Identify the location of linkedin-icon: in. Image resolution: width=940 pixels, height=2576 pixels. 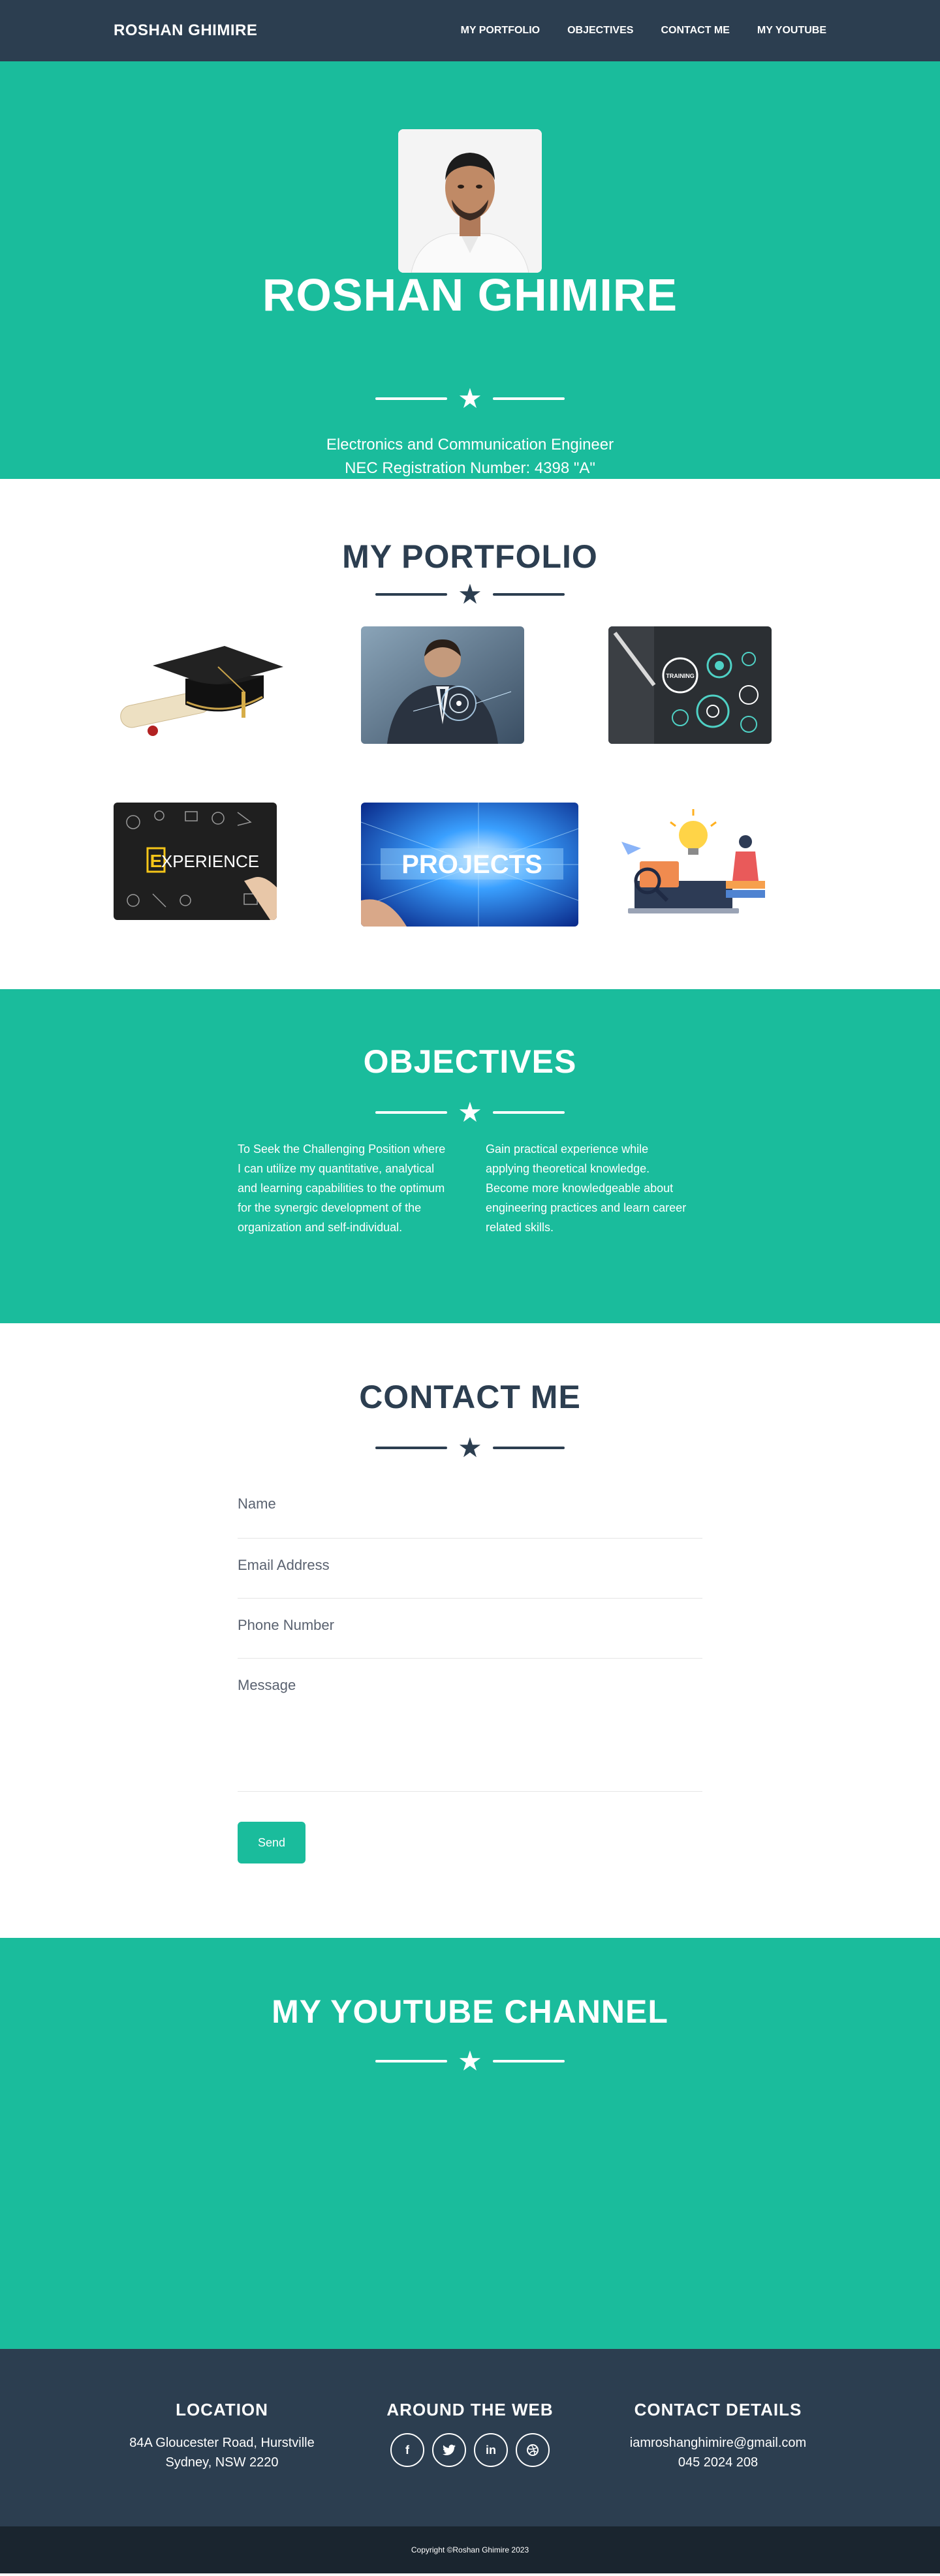
(491, 2450).